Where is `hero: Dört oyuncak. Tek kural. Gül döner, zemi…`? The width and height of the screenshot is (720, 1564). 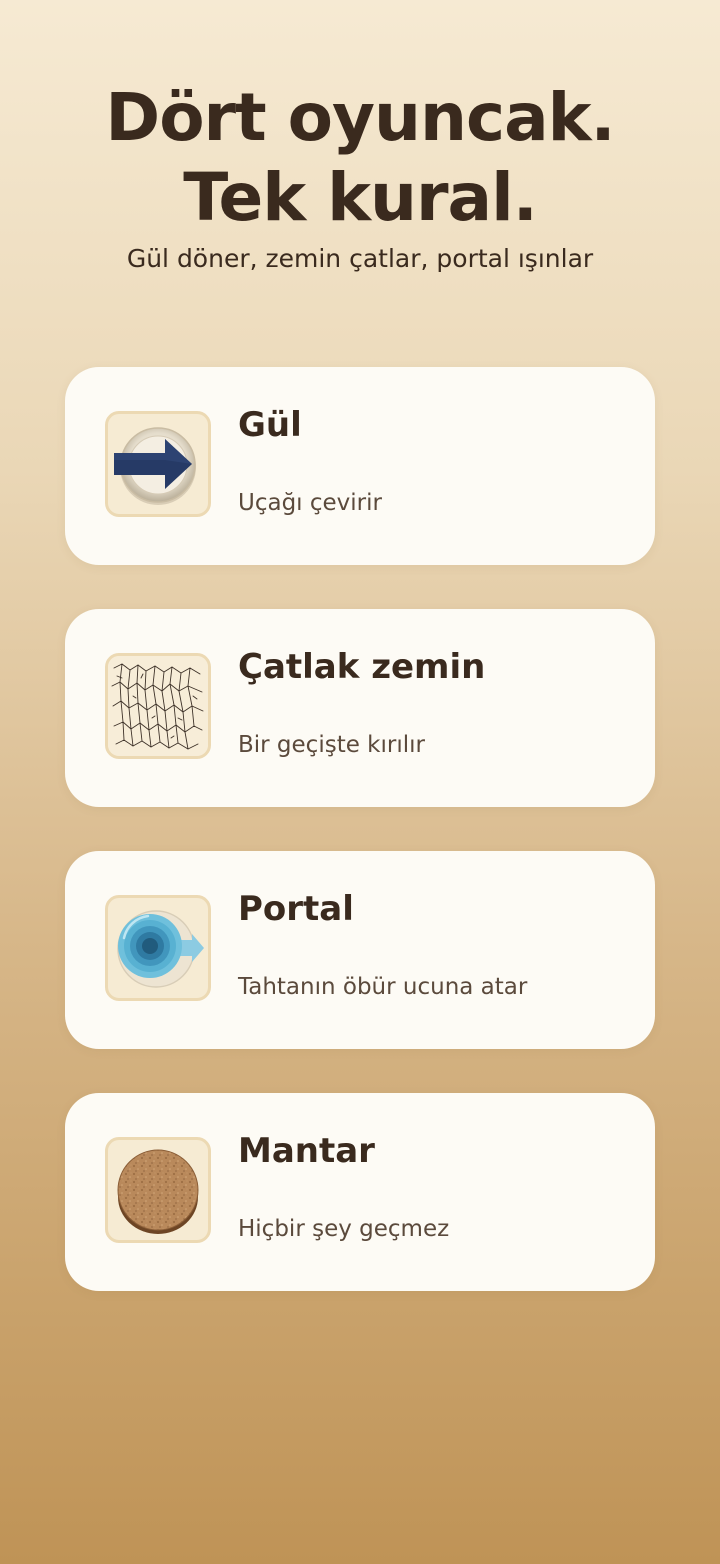
hero: Dört oyuncak. Tek kural. Gül döner, zemi… is located at coordinates (360, 177).